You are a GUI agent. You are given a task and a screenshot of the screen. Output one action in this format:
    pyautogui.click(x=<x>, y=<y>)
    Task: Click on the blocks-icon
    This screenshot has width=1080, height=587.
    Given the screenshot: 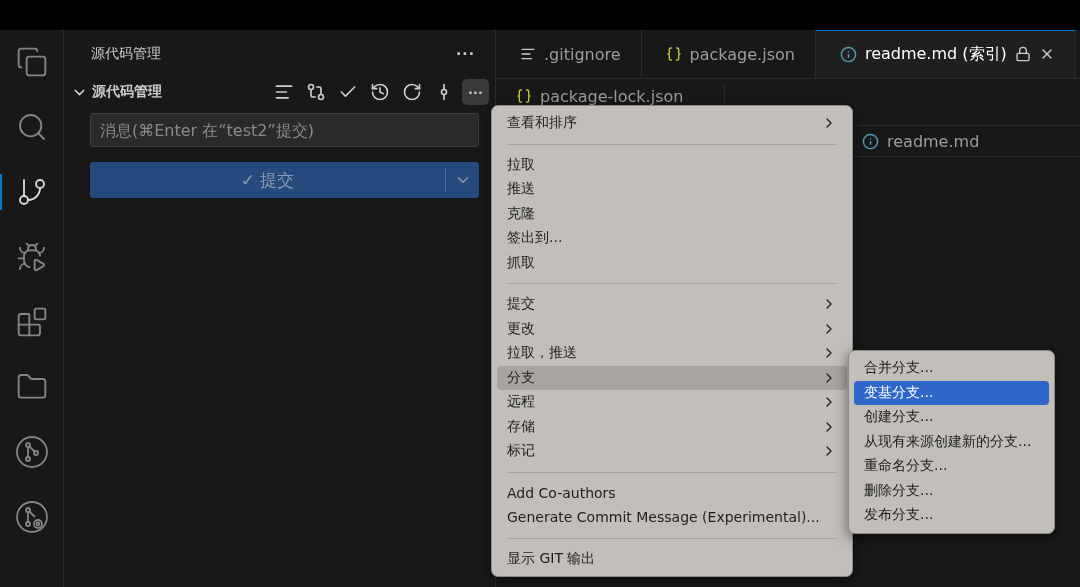 What is the action you would take?
    pyautogui.click(x=31, y=322)
    